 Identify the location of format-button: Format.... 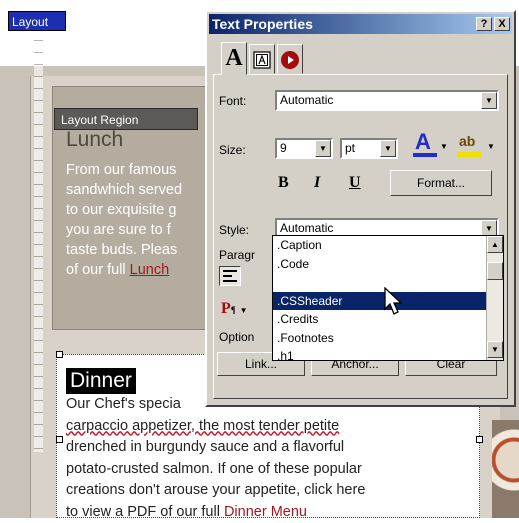
(441, 183).